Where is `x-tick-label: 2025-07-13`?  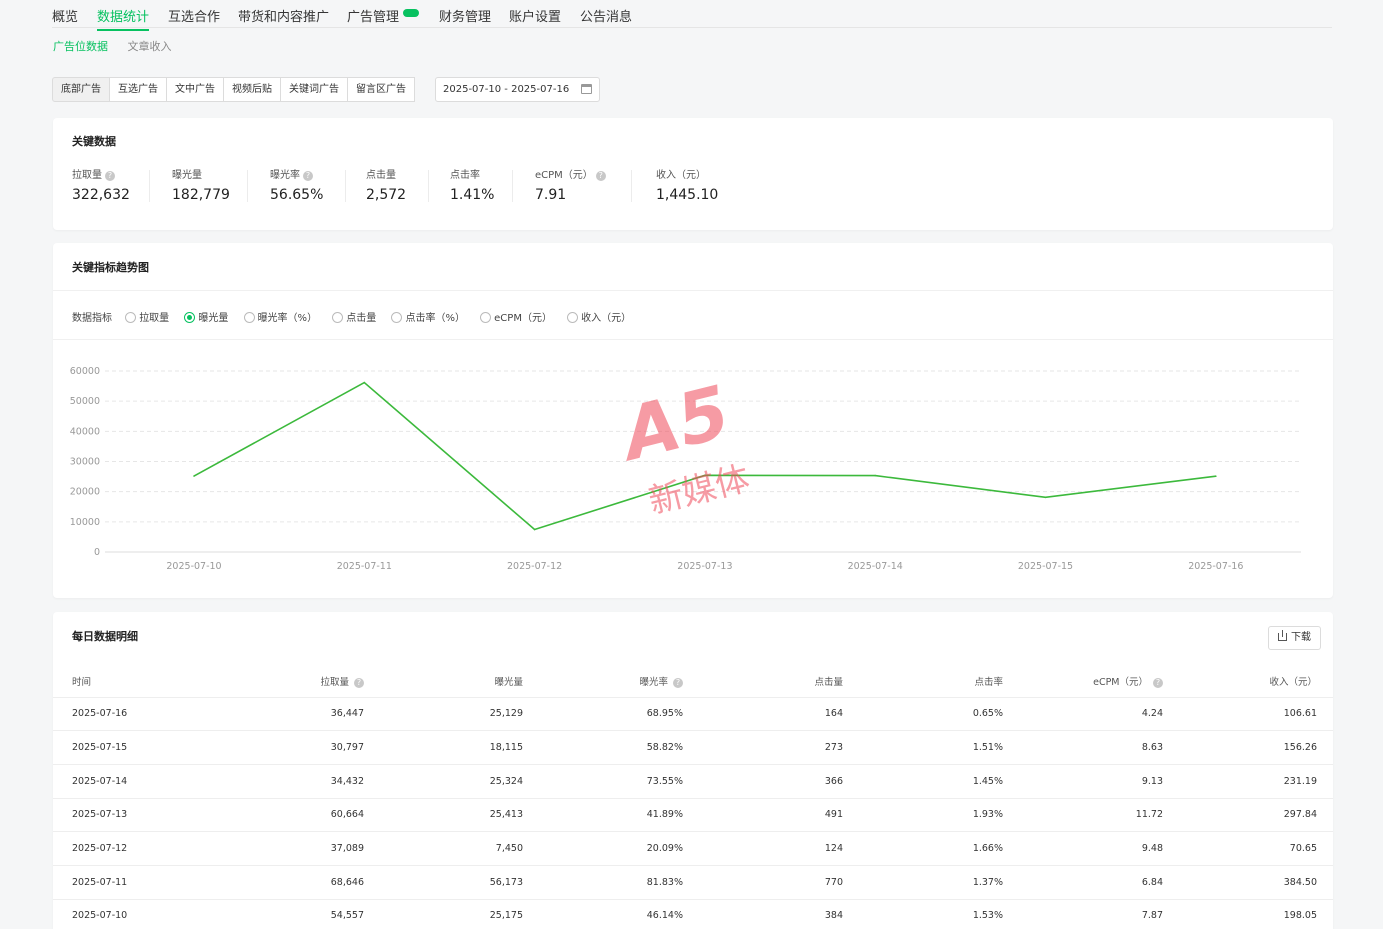
x-tick-label: 2025-07-13 is located at coordinates (704, 566).